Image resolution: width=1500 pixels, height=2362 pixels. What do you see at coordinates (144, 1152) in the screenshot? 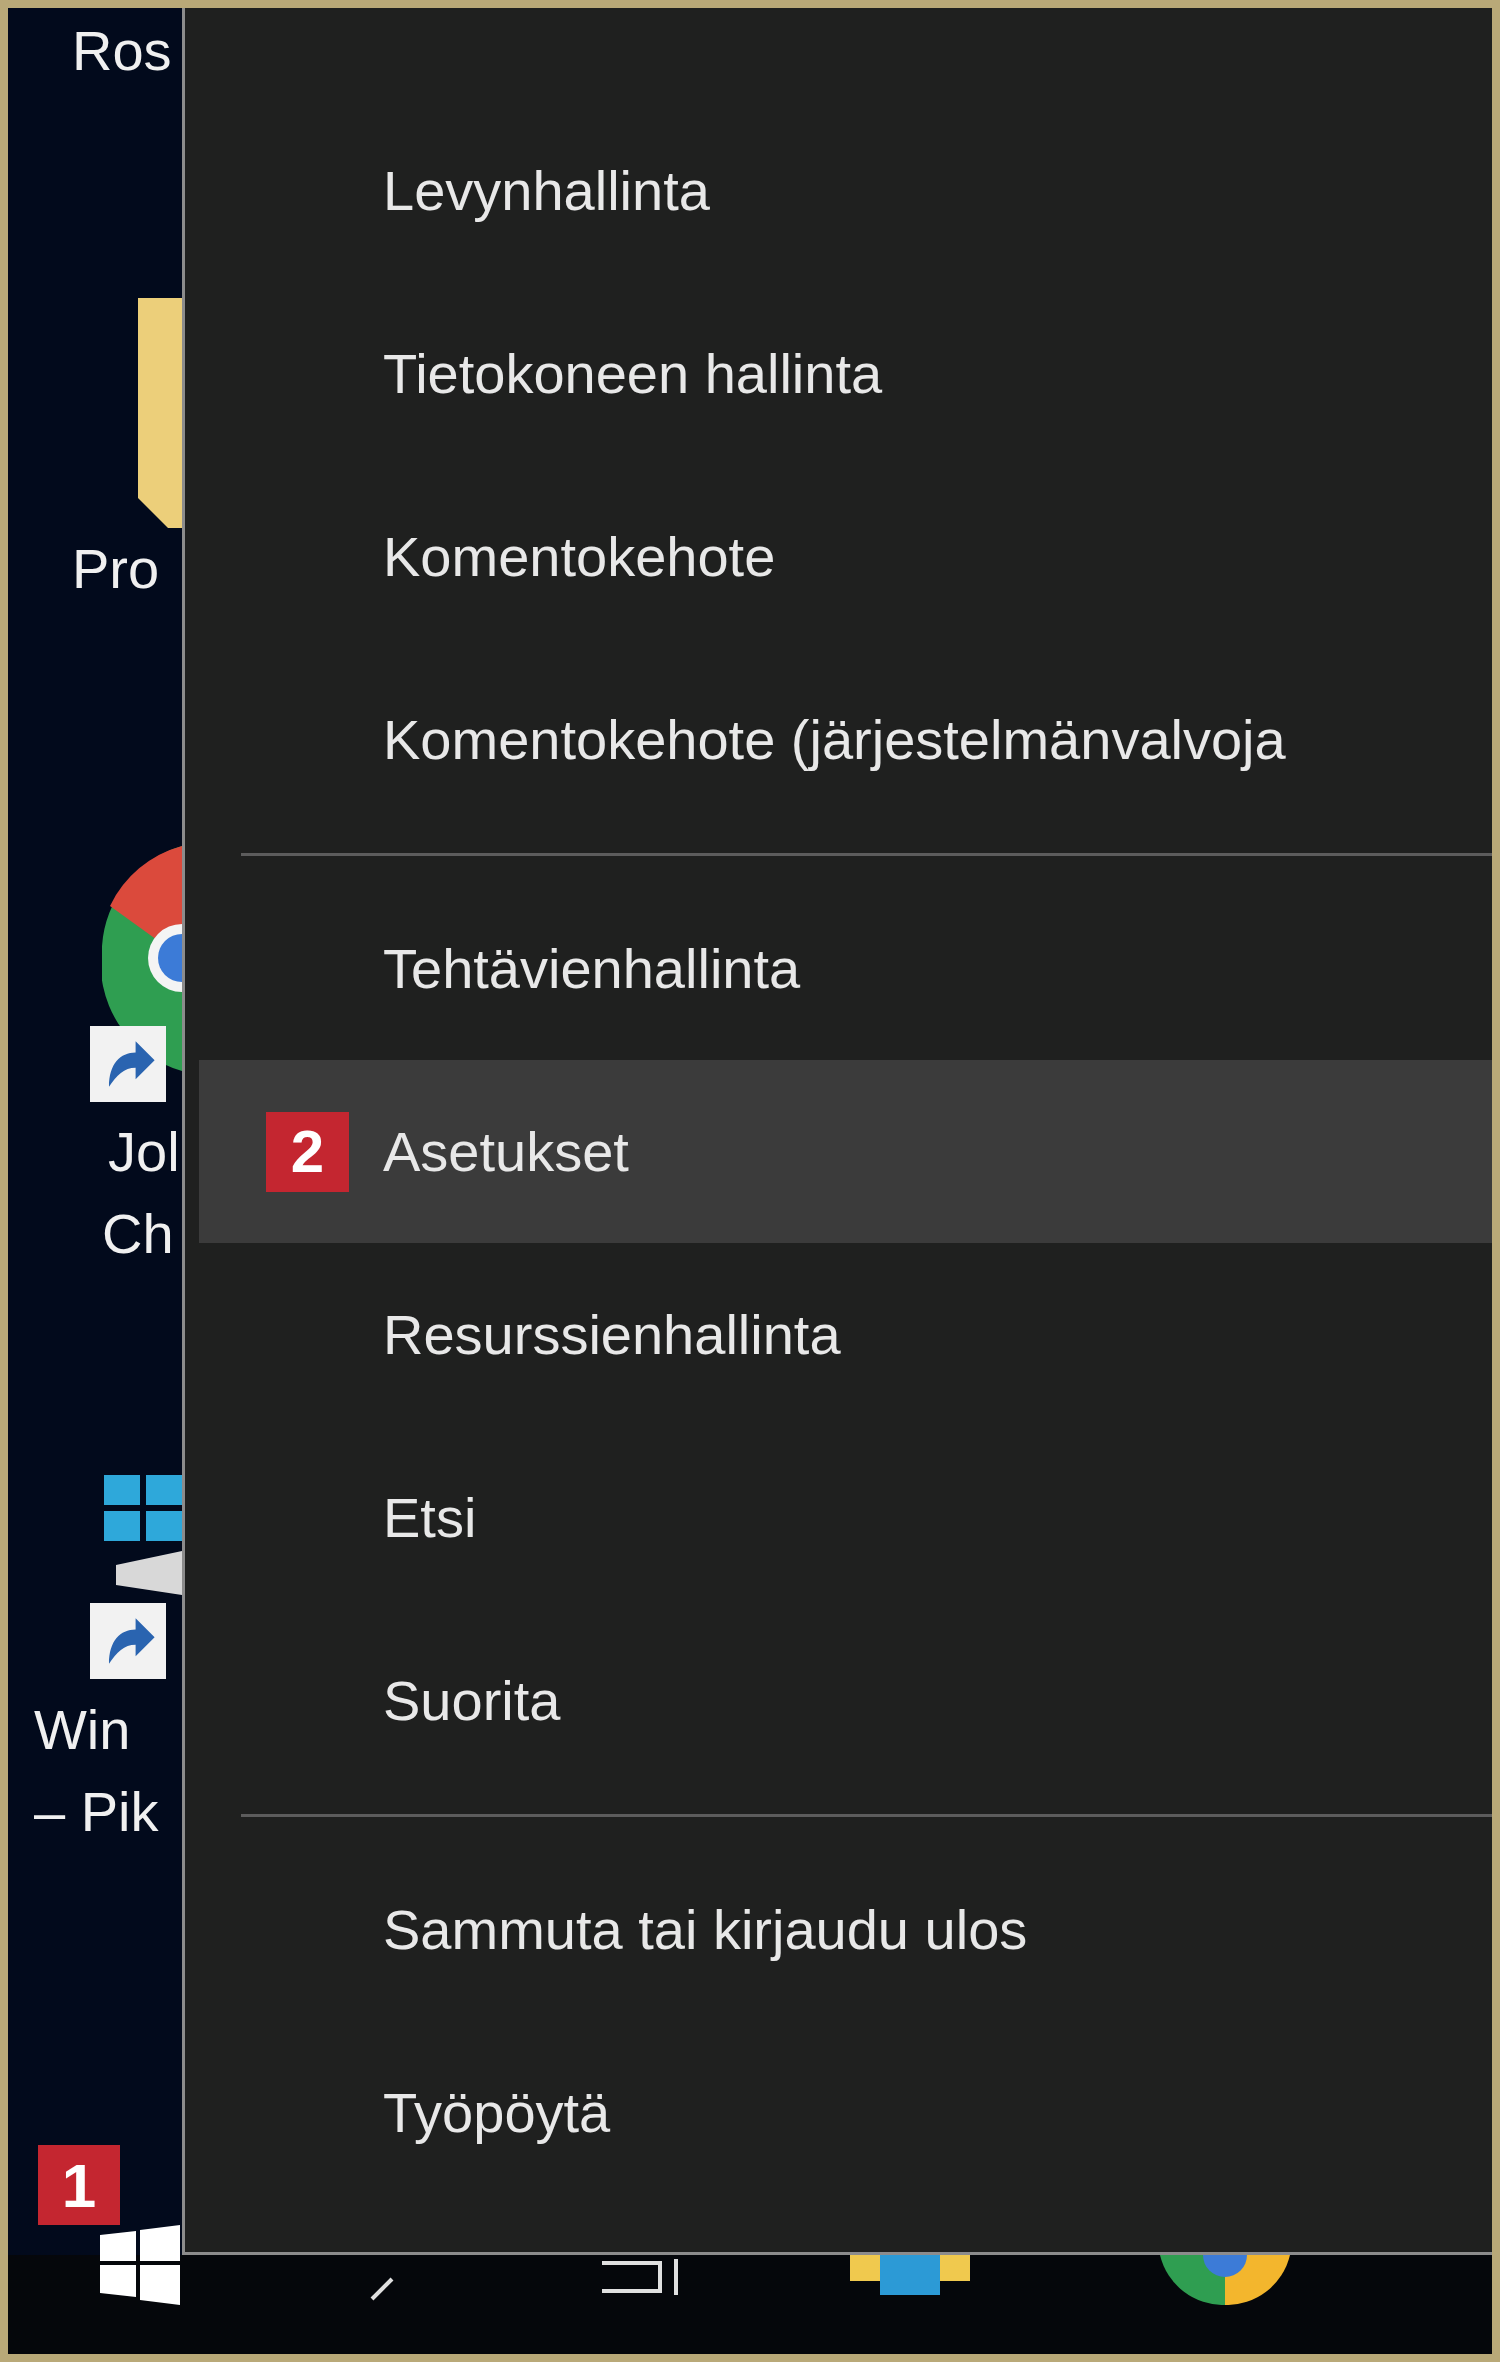
I see `icon-label: Jol` at bounding box center [144, 1152].